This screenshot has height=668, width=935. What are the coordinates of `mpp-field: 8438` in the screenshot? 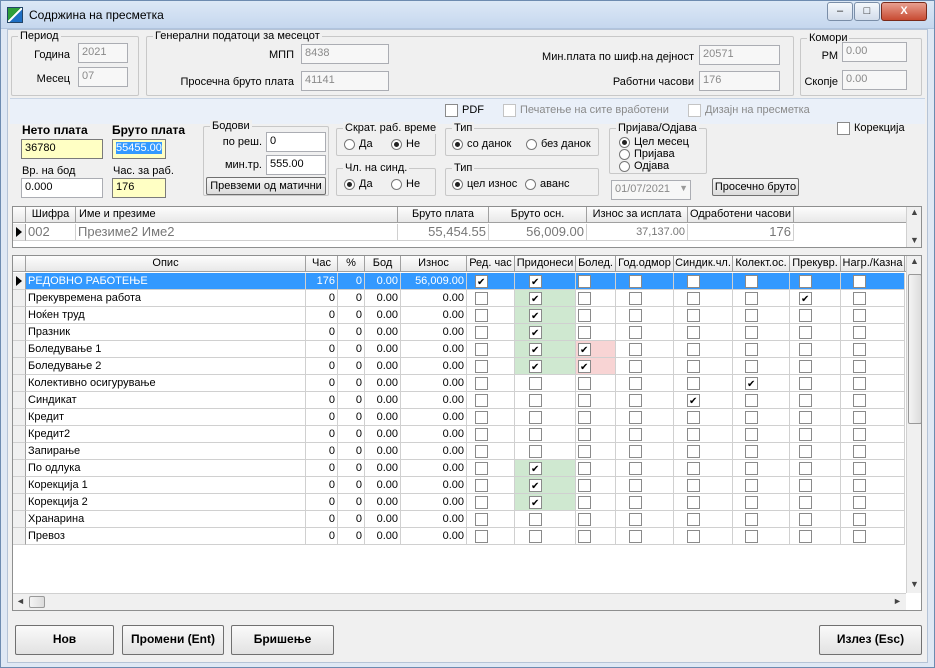 It's located at (345, 54).